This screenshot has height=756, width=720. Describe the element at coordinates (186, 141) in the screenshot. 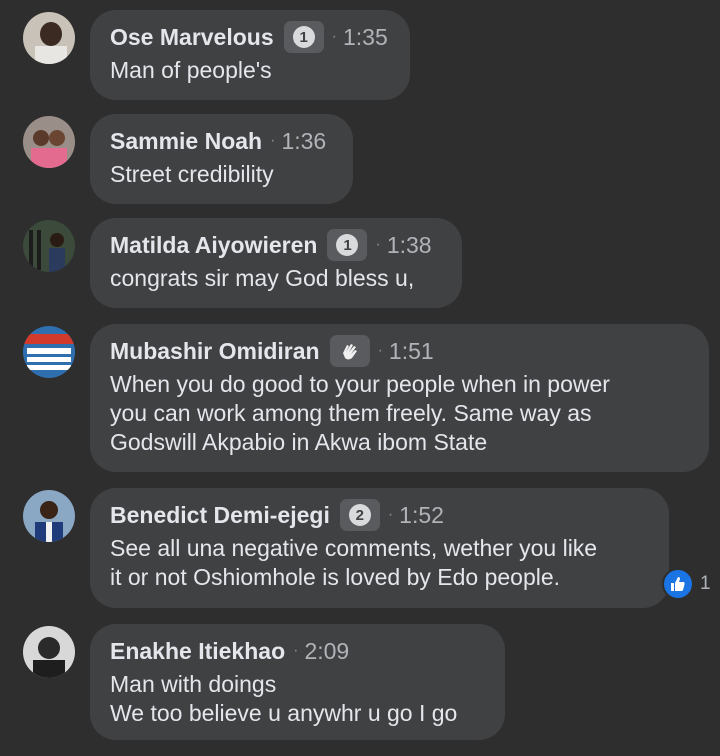

I see `commenter-name: Sammie Noah` at that location.